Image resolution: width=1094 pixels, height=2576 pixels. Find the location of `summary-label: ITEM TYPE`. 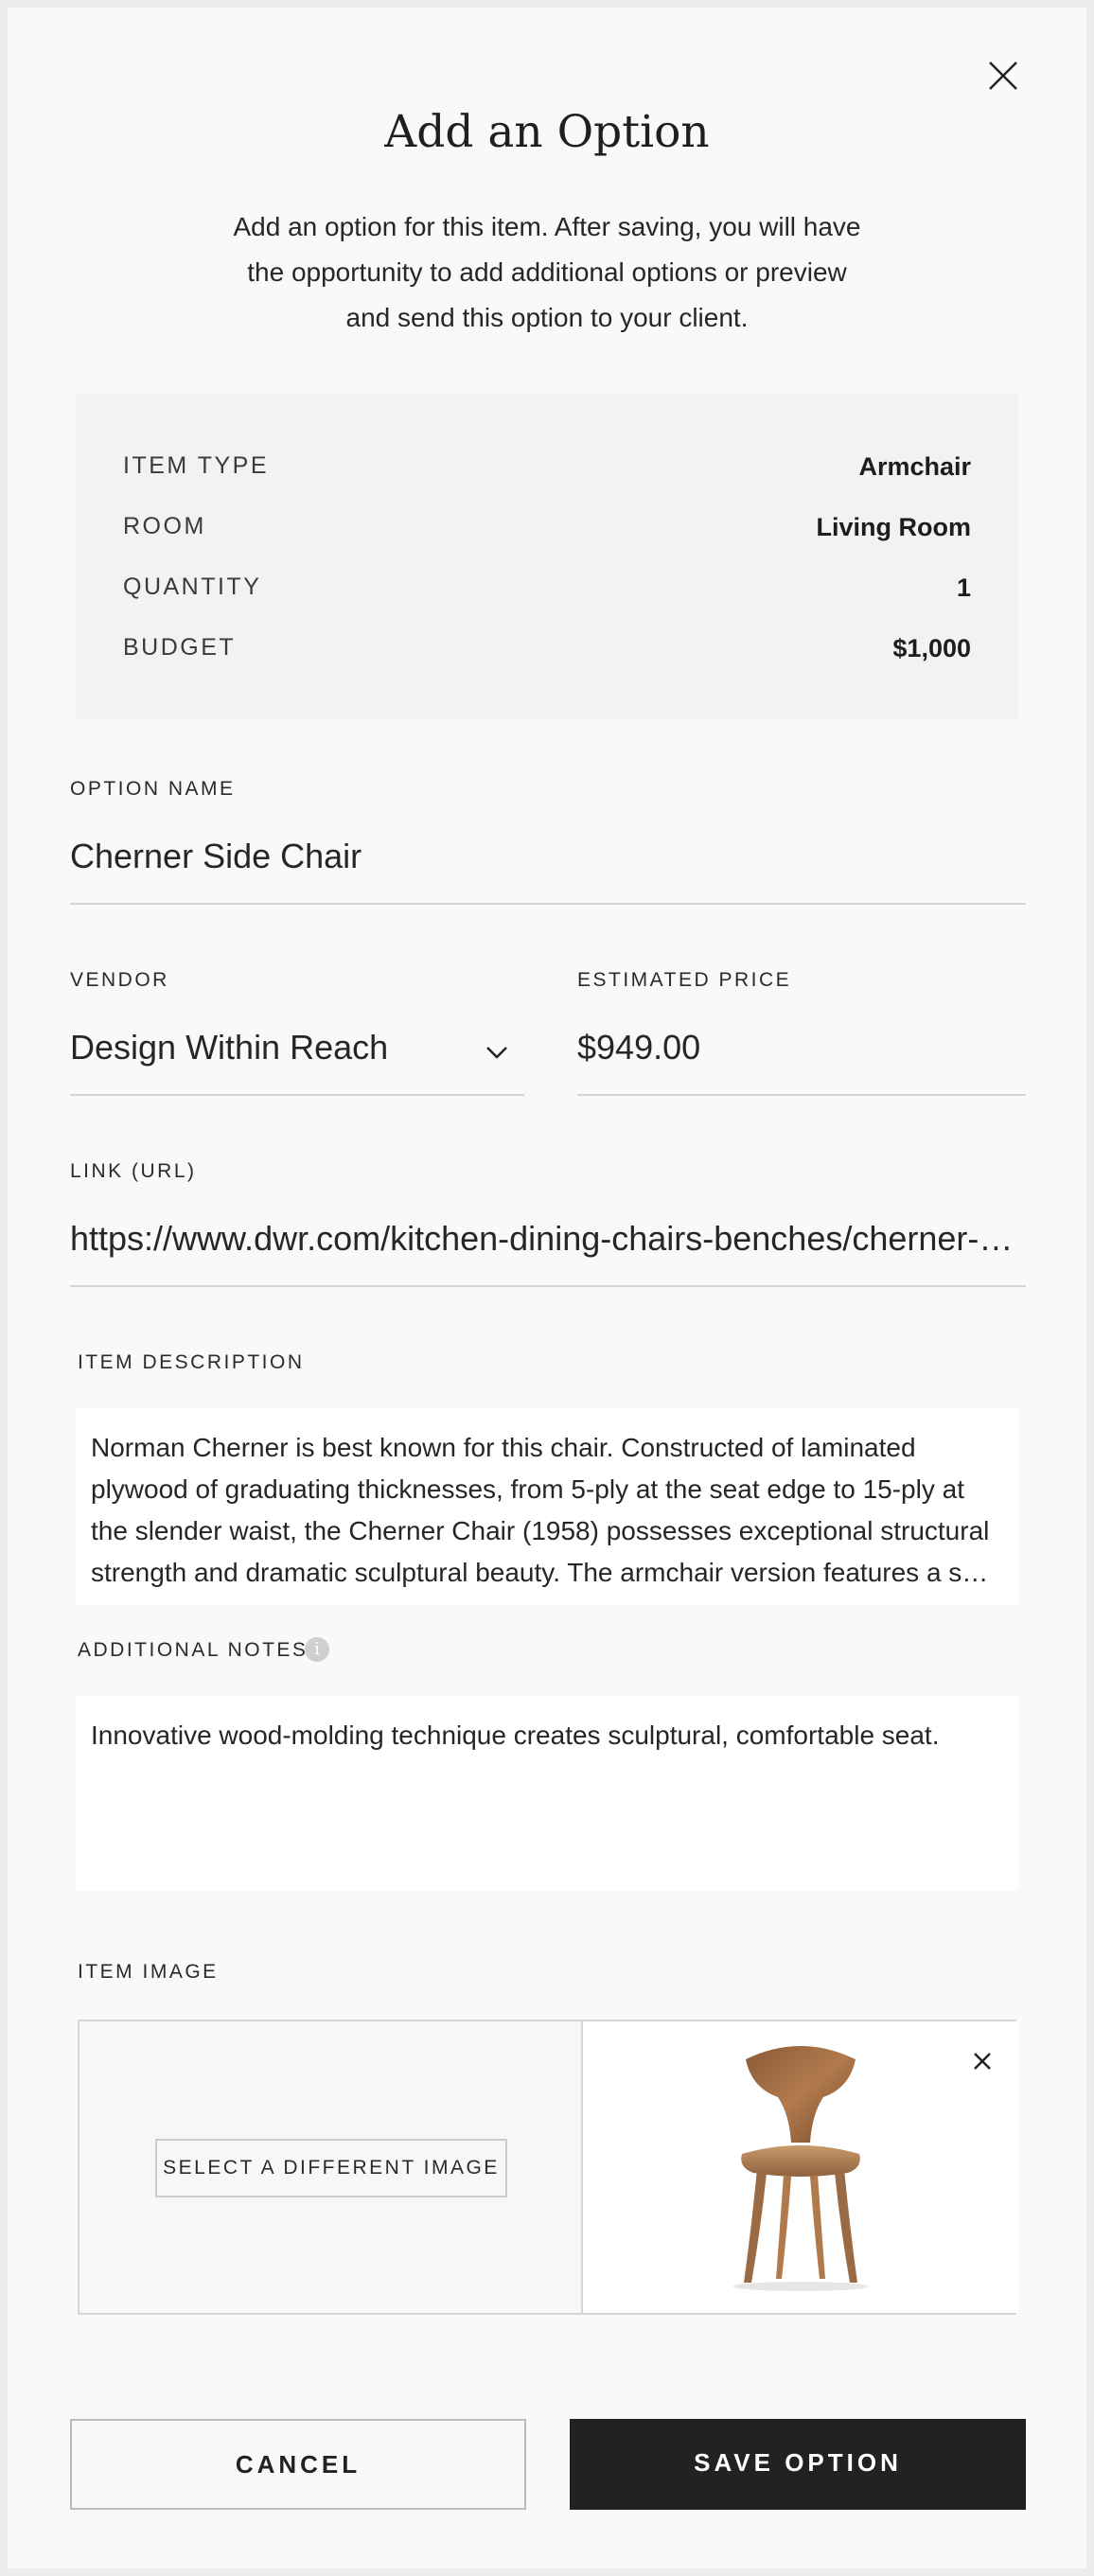

summary-label: ITEM TYPE is located at coordinates (196, 465).